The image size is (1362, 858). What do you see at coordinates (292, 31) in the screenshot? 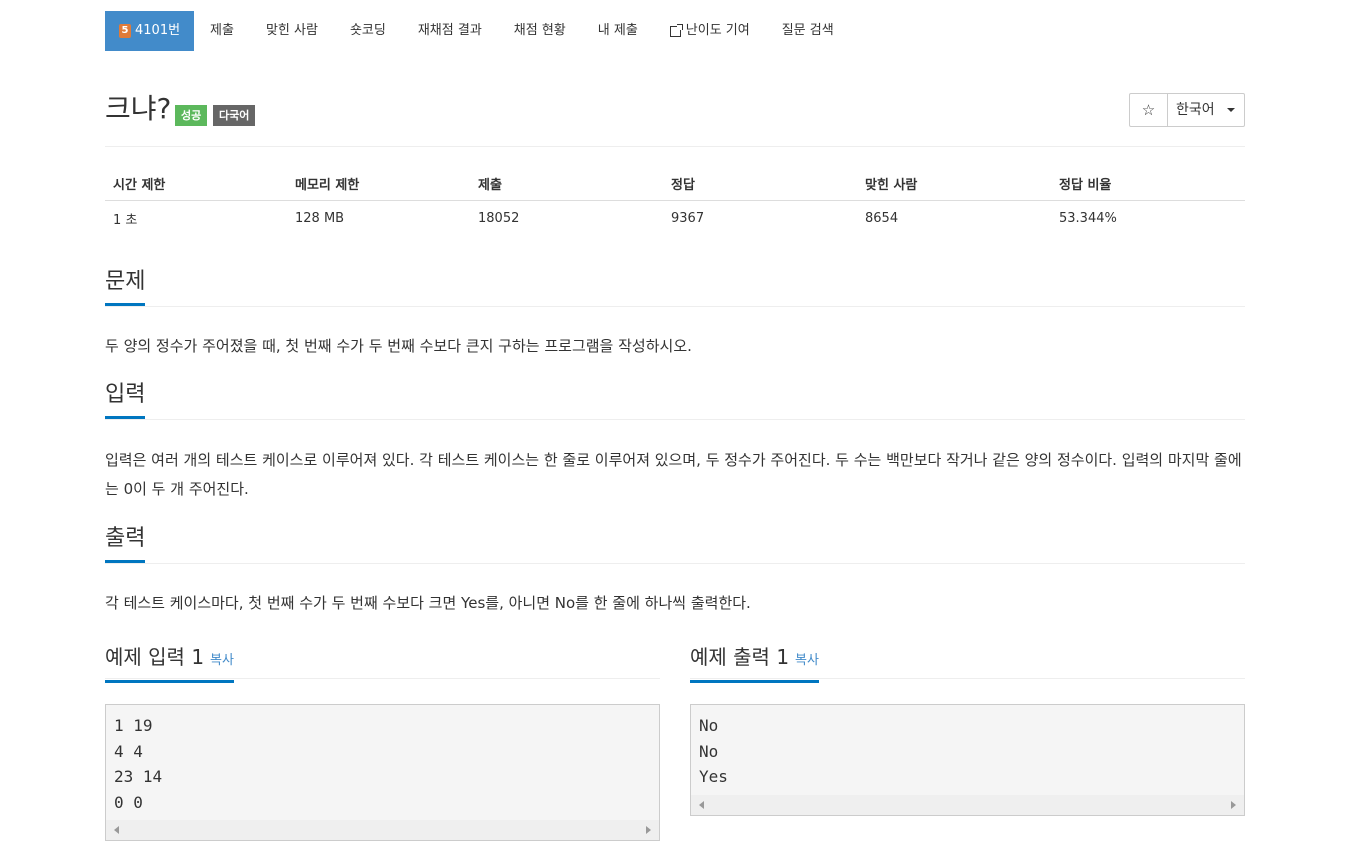
I see `tab-solved-users: 맞힌 사람` at bounding box center [292, 31].